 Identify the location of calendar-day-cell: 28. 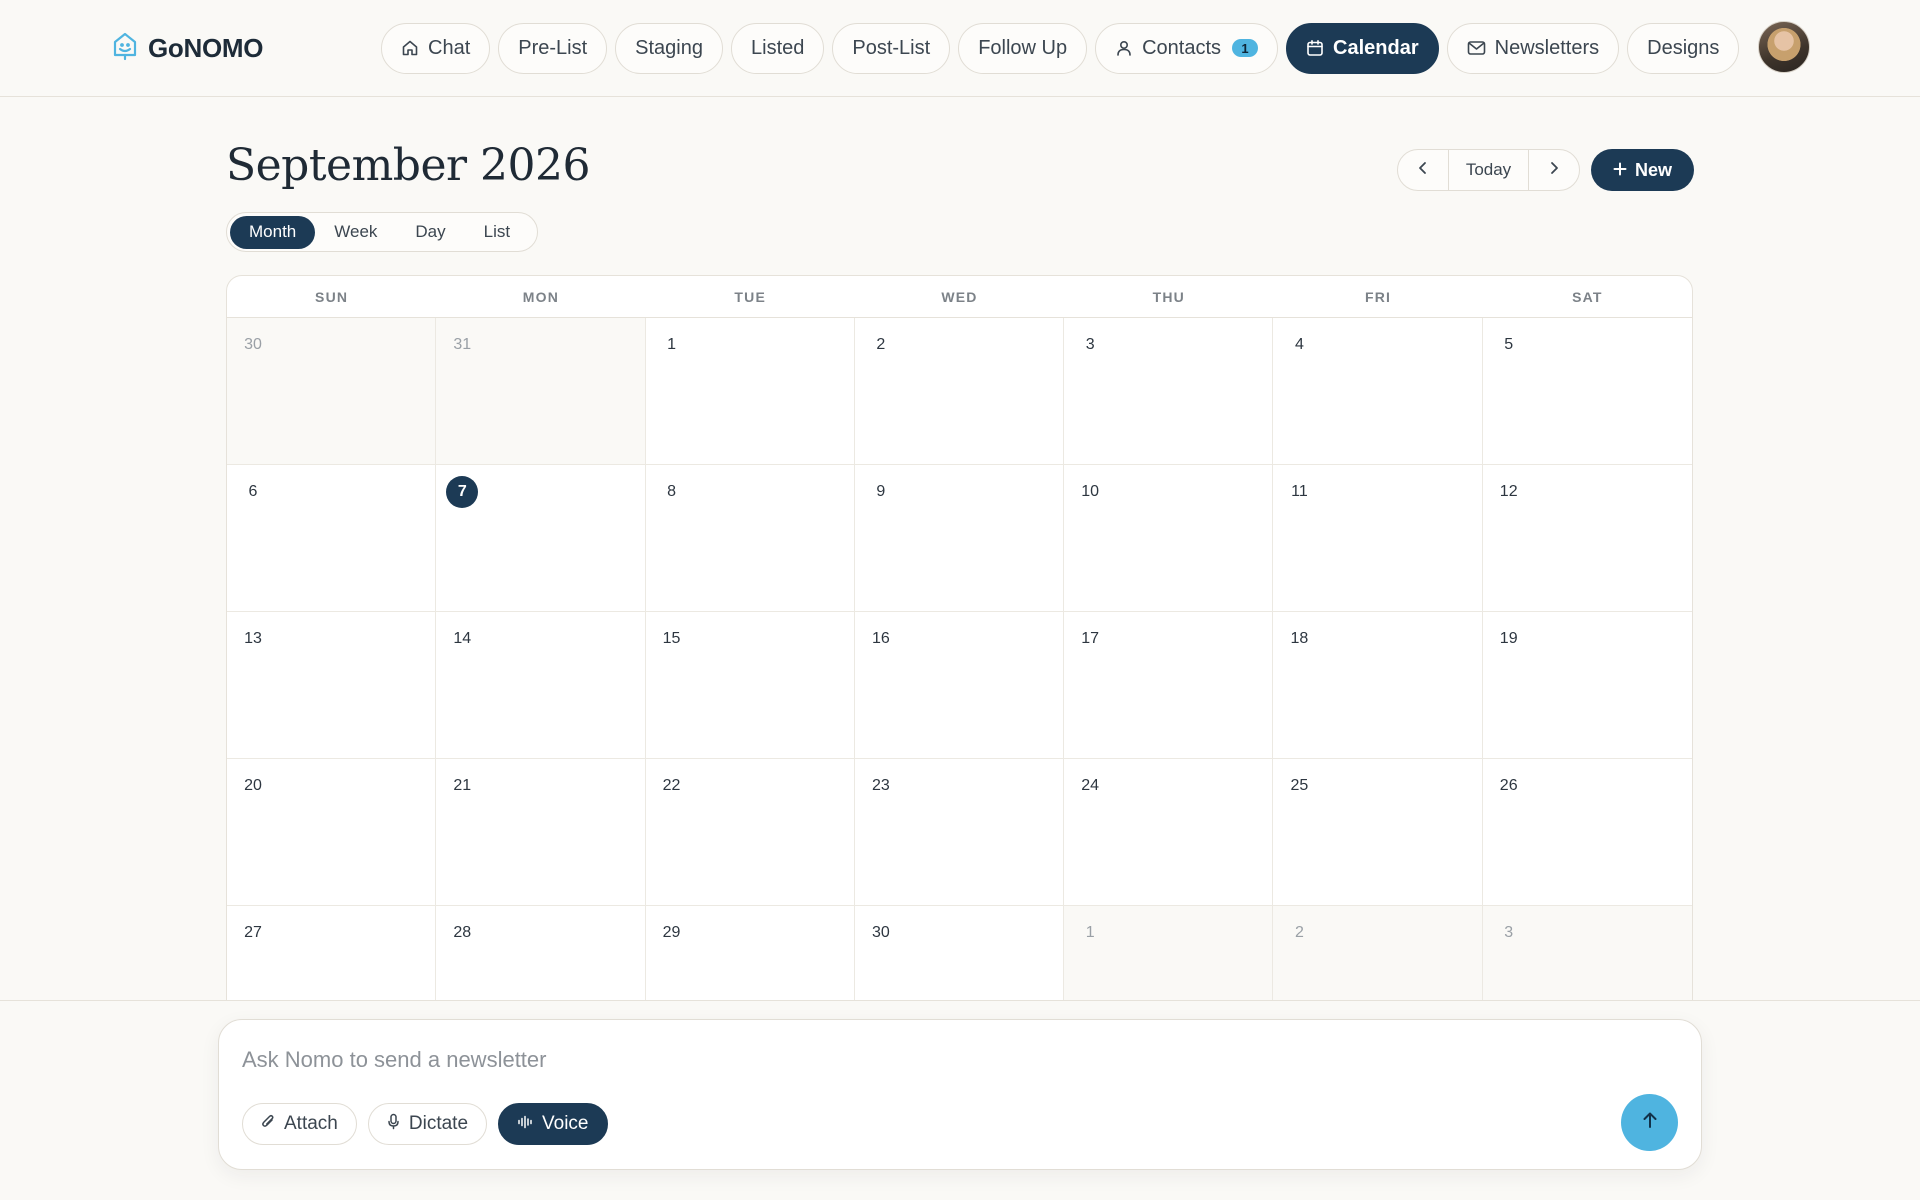
(541, 957).